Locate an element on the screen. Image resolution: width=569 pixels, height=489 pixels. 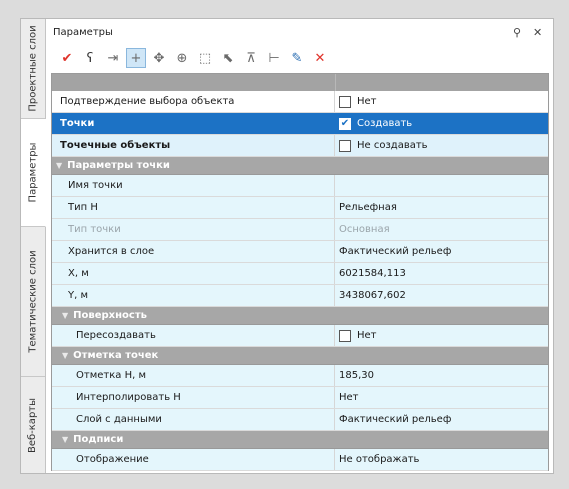
row-label-text: Тип Н is located at coordinates (83, 207).